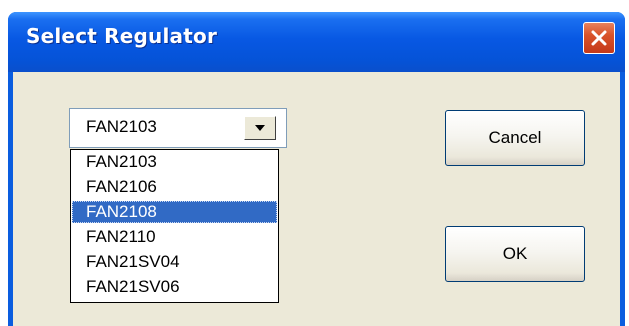 Image resolution: width=629 pixels, height=326 pixels. I want to click on close-icon, so click(599, 38).